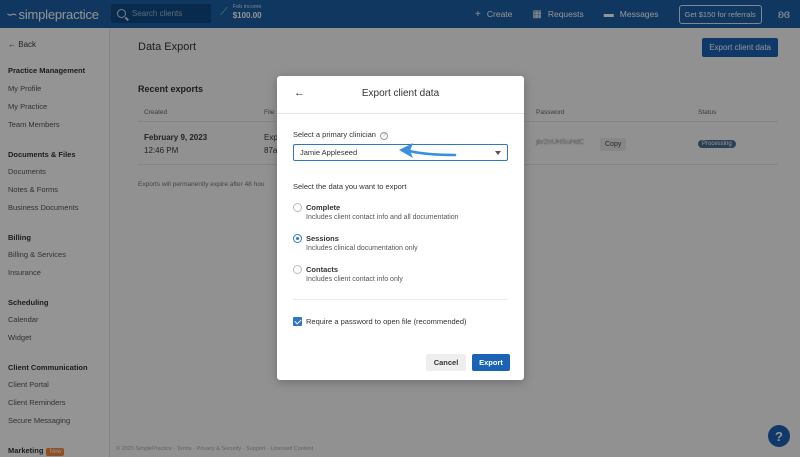 The width and height of the screenshot is (800, 457). I want to click on clinician-selected-value: Jamie Appleseed, so click(329, 152).